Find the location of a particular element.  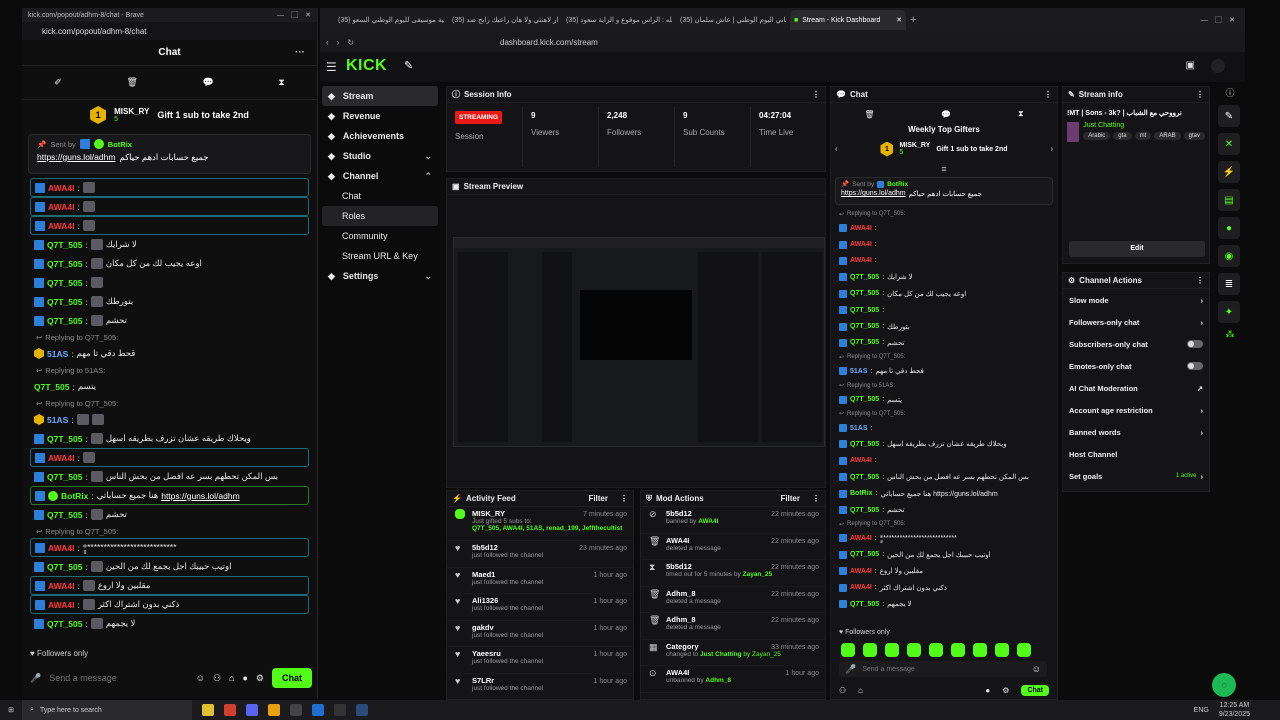

sidebar-item-stream-url-key: Stream URL & Key is located at coordinates (380, 256).